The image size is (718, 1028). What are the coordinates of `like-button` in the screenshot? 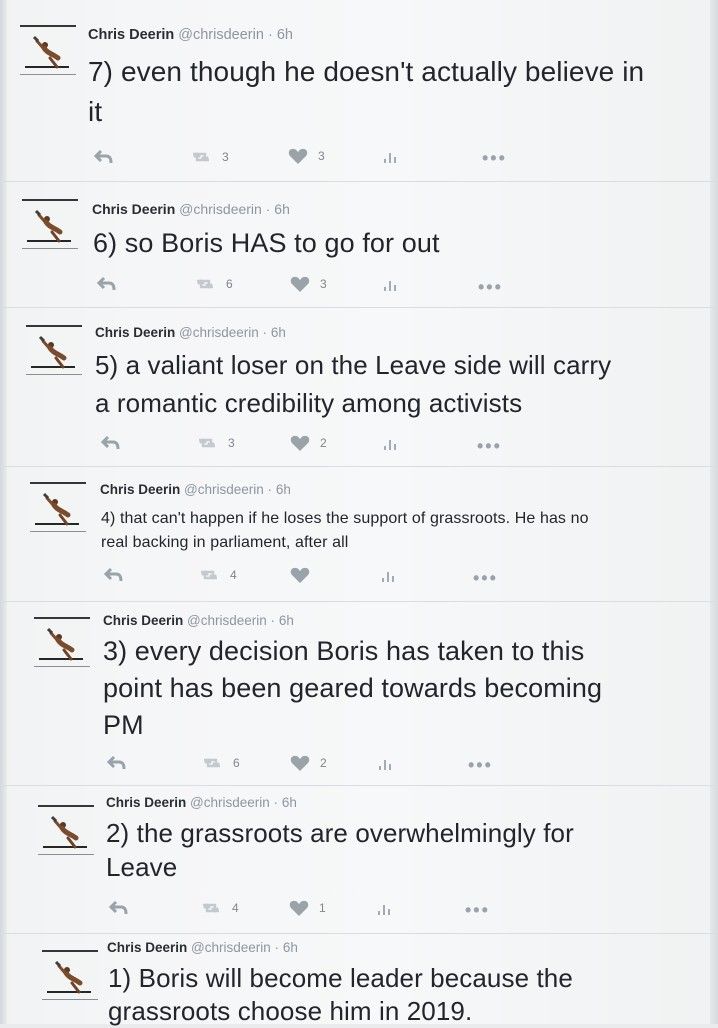 It's located at (305, 575).